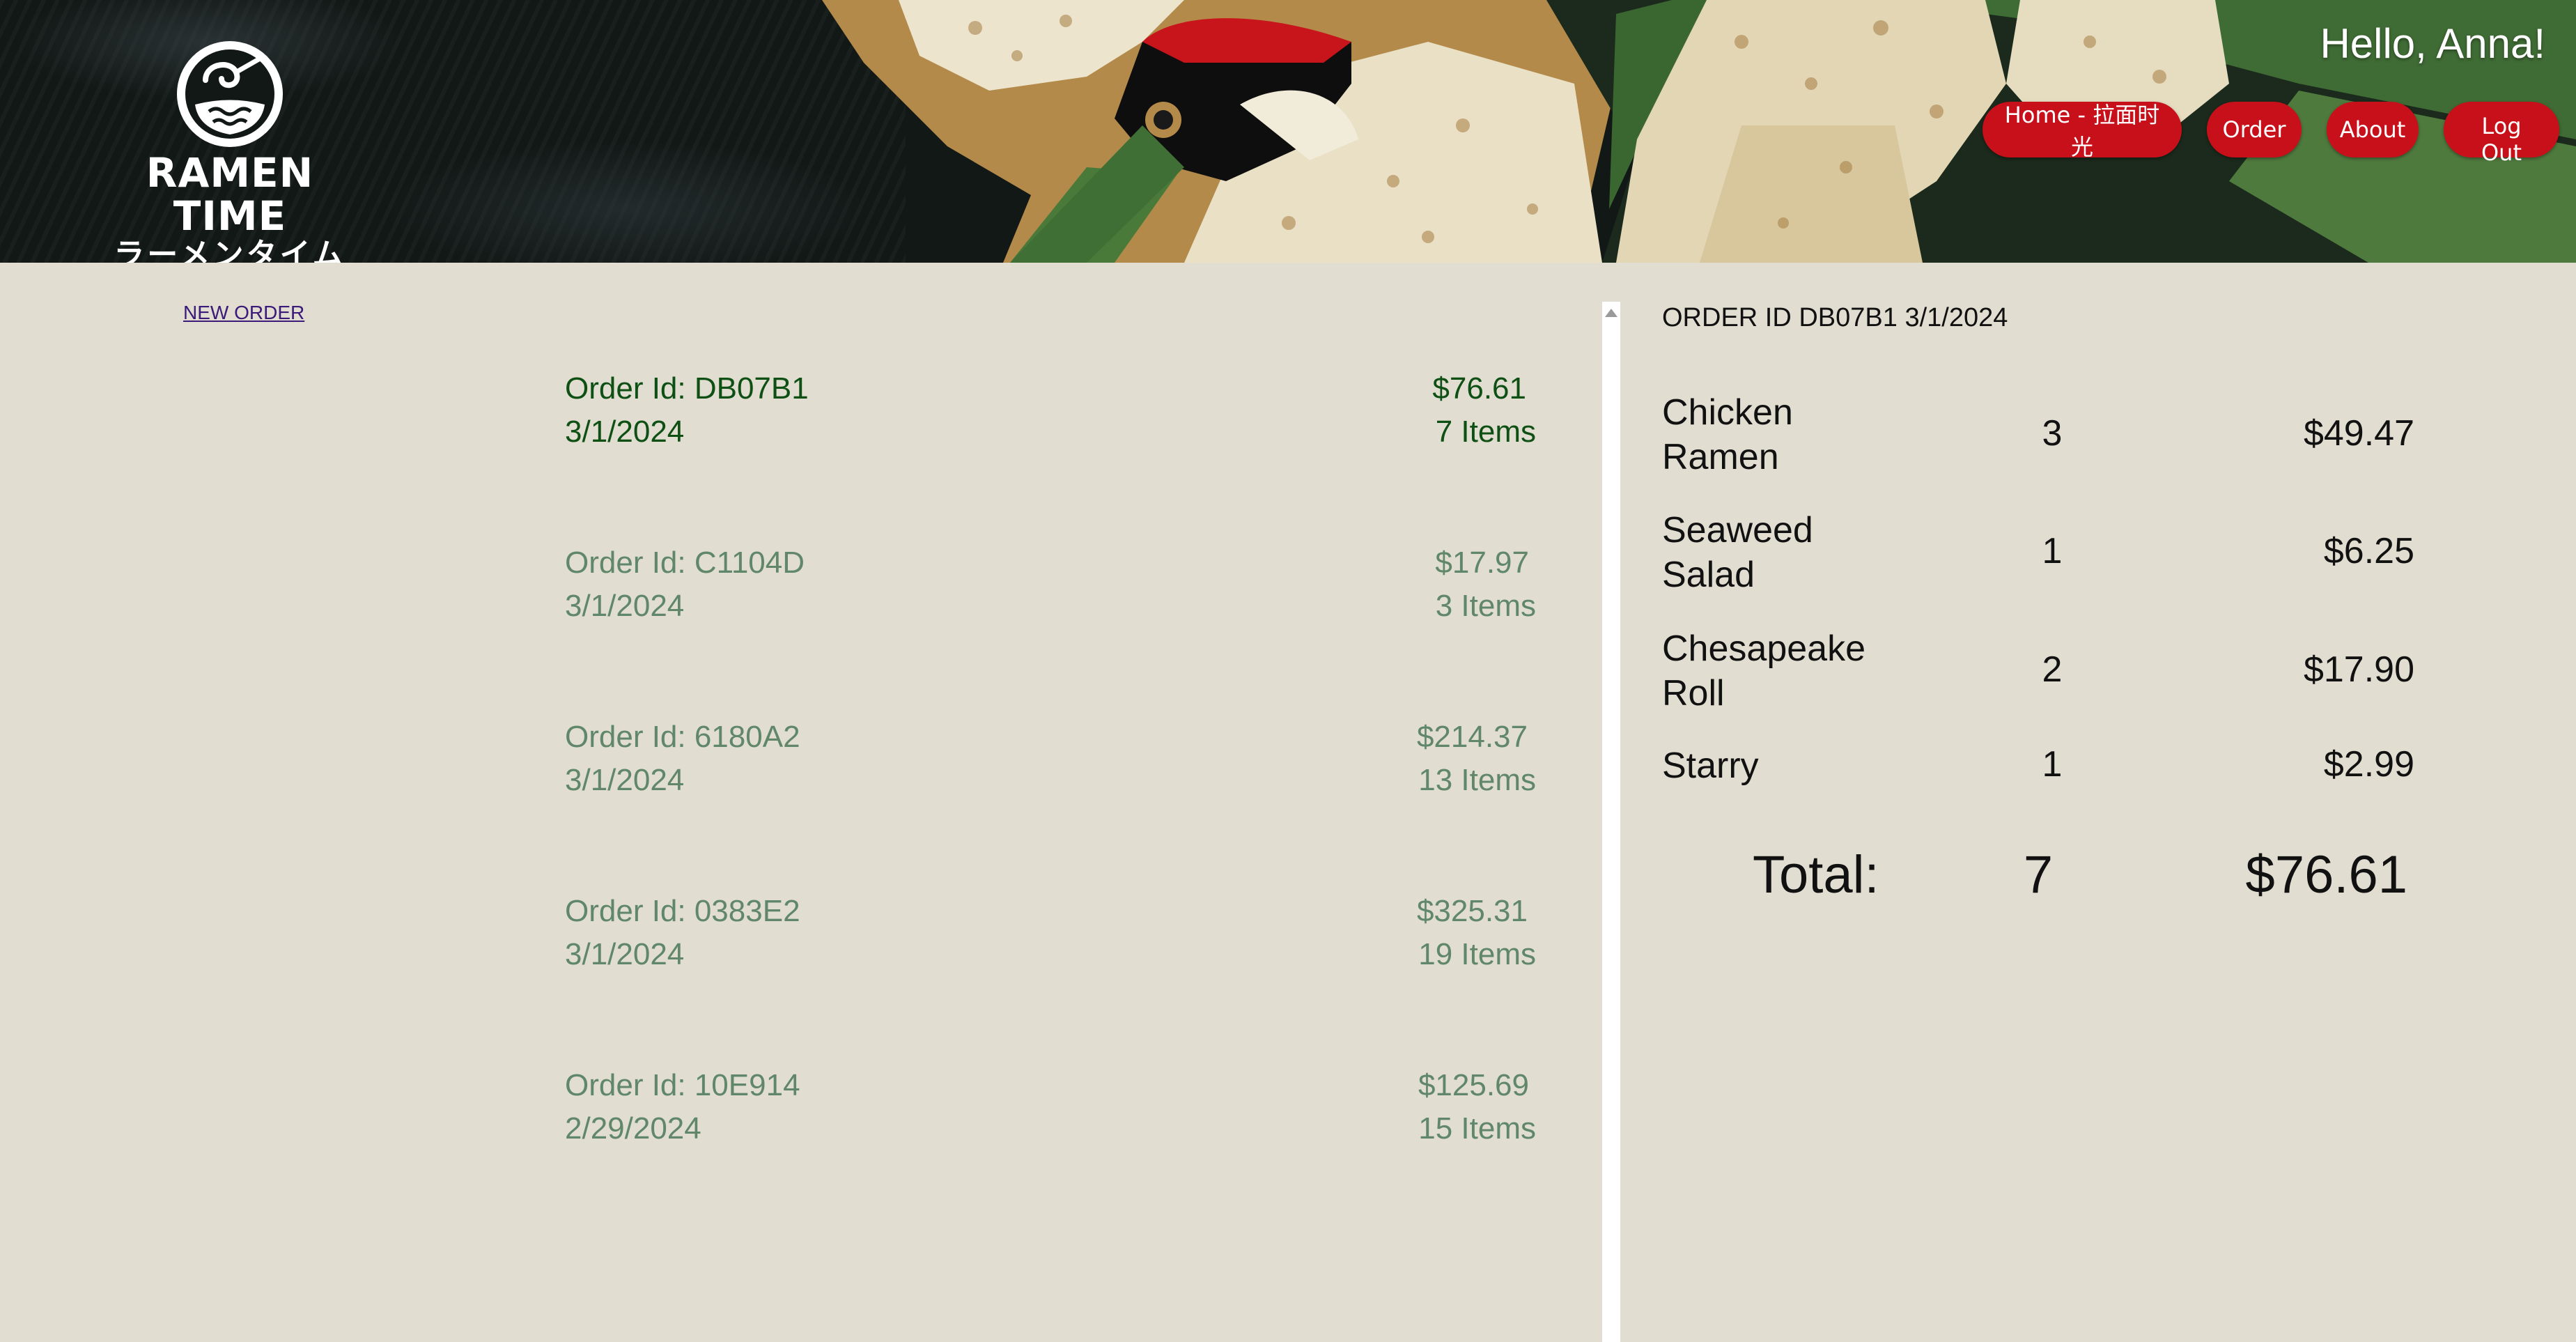 This screenshot has width=2576, height=1342. I want to click on order-row-bottom: 3/1/2024 19 Items, so click(1050, 955).